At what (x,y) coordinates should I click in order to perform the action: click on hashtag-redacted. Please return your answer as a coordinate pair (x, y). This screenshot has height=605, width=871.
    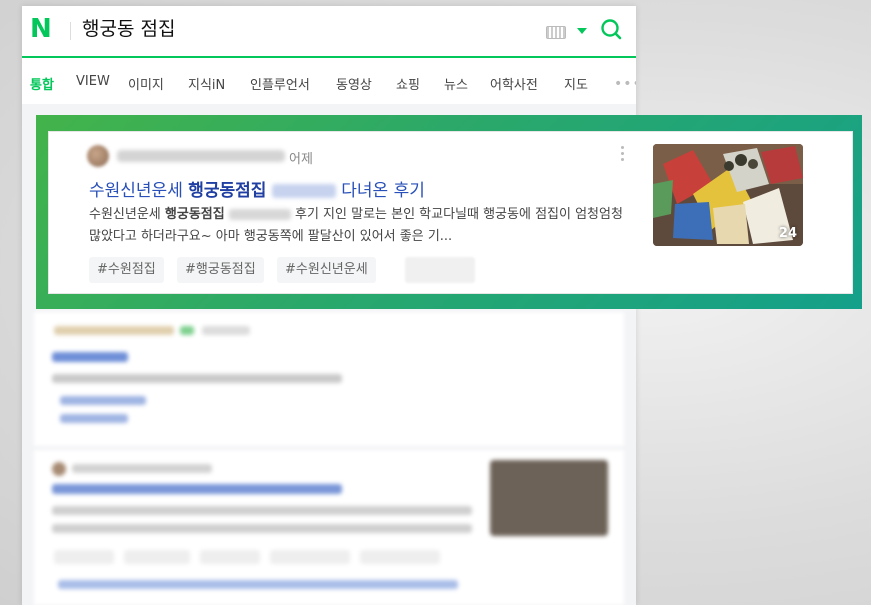
    Looking at the image, I should click on (440, 270).